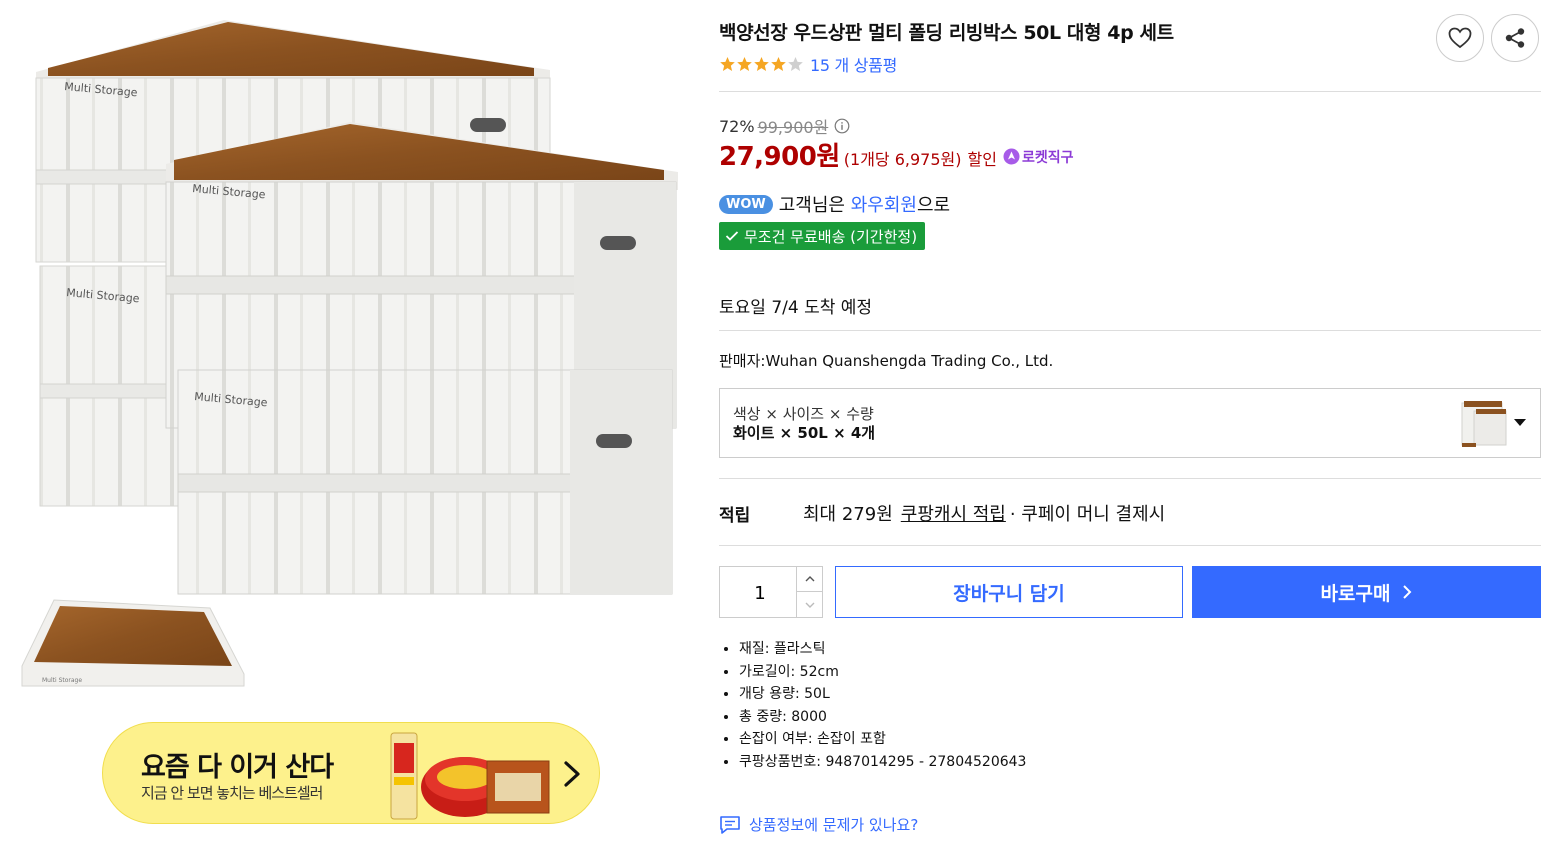  What do you see at coordinates (1047, 157) in the screenshot?
I see `rocket-badge-label: 로켓직구` at bounding box center [1047, 157].